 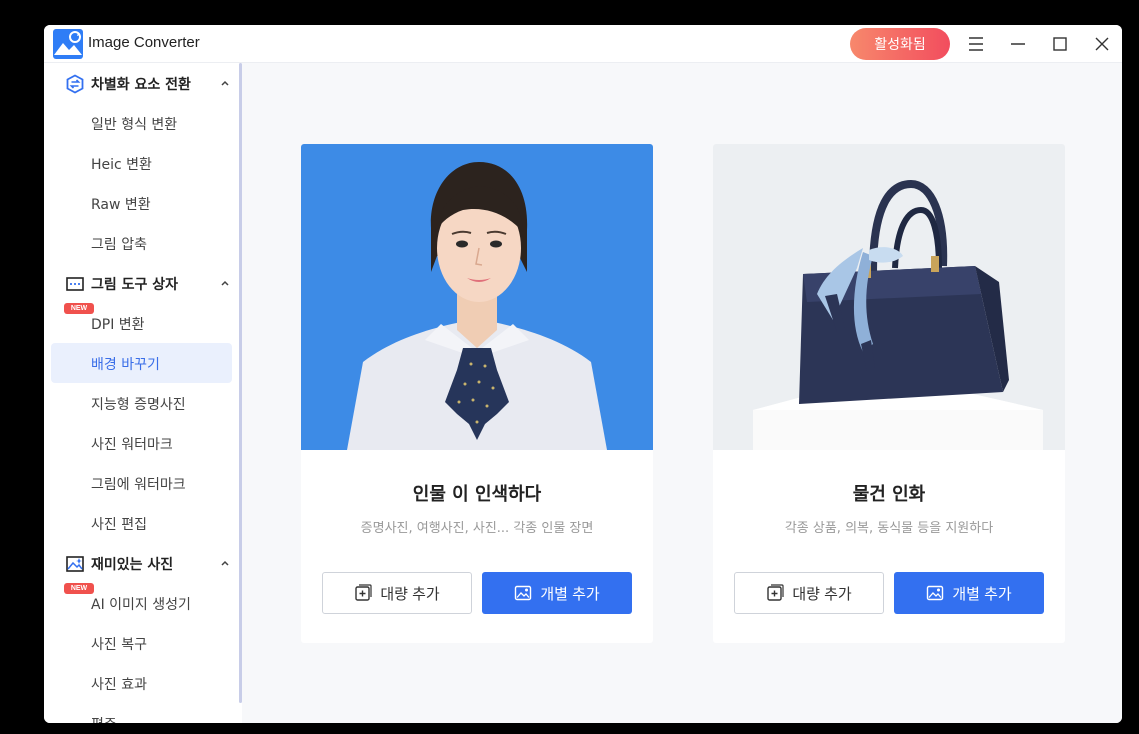 I want to click on app-logo-icon, so click(x=68, y=44).